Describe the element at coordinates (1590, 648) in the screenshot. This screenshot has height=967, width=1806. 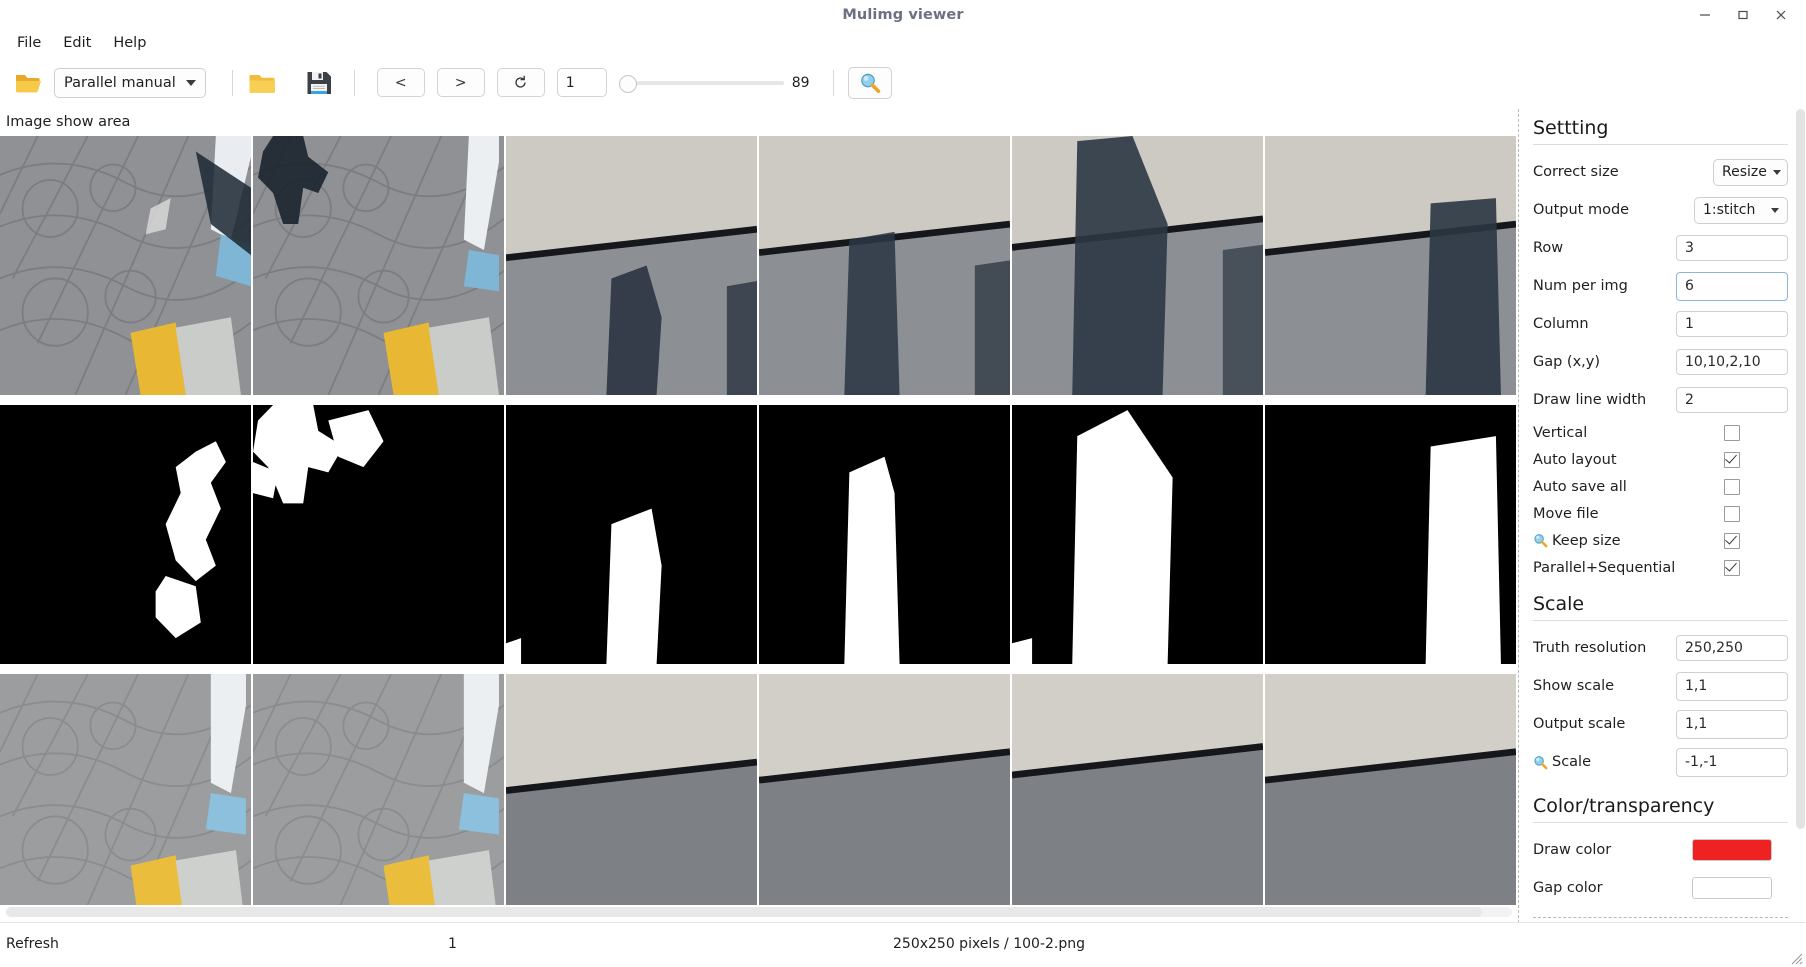
I see `setting-label: Truth resolution` at that location.